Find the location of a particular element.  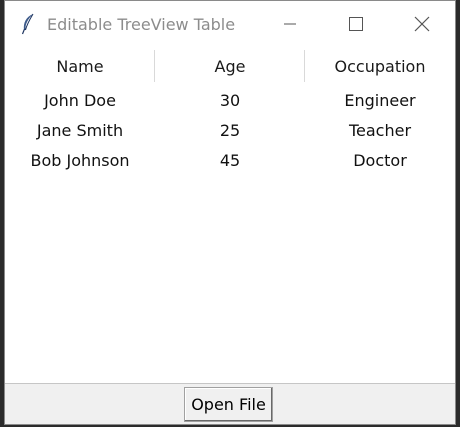

cell-name: John Doe is located at coordinates (80, 100).